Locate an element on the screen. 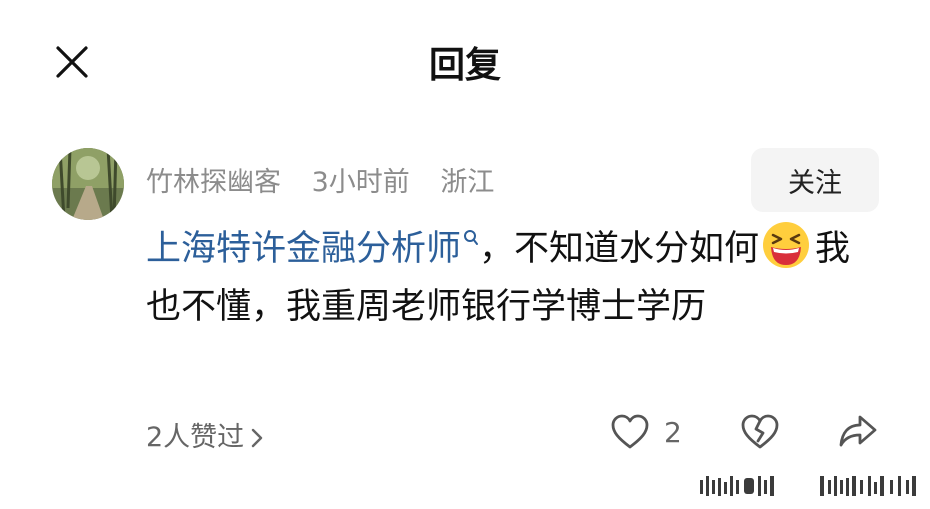 The height and width of the screenshot is (509, 930). likes-summary-link: 2人赞过 is located at coordinates (205, 434).